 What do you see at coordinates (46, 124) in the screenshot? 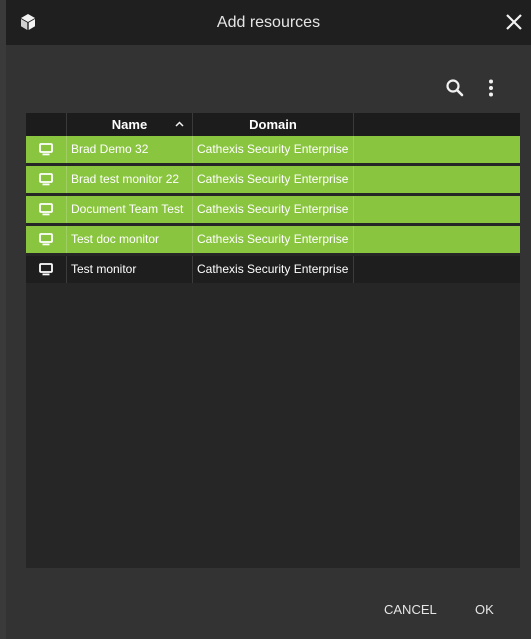
I see `column-header-icon` at bounding box center [46, 124].